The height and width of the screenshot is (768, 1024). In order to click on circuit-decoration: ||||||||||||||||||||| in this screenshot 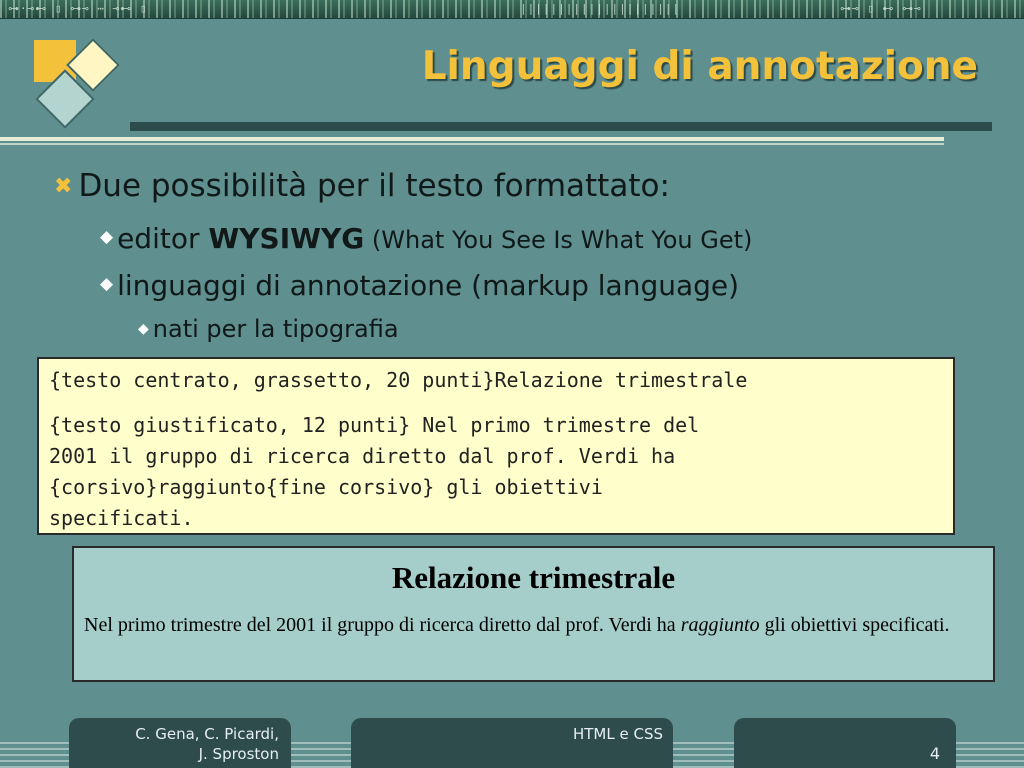, I will do `click(600, 8)`.